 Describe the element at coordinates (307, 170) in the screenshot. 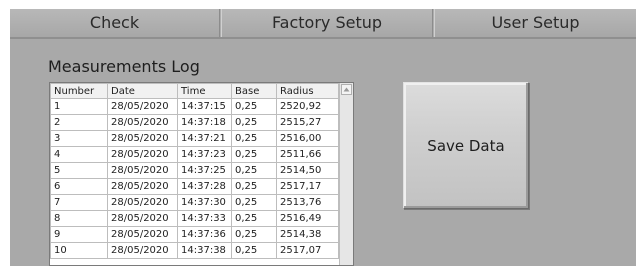

I see `cell-radius: 2514,50` at that location.